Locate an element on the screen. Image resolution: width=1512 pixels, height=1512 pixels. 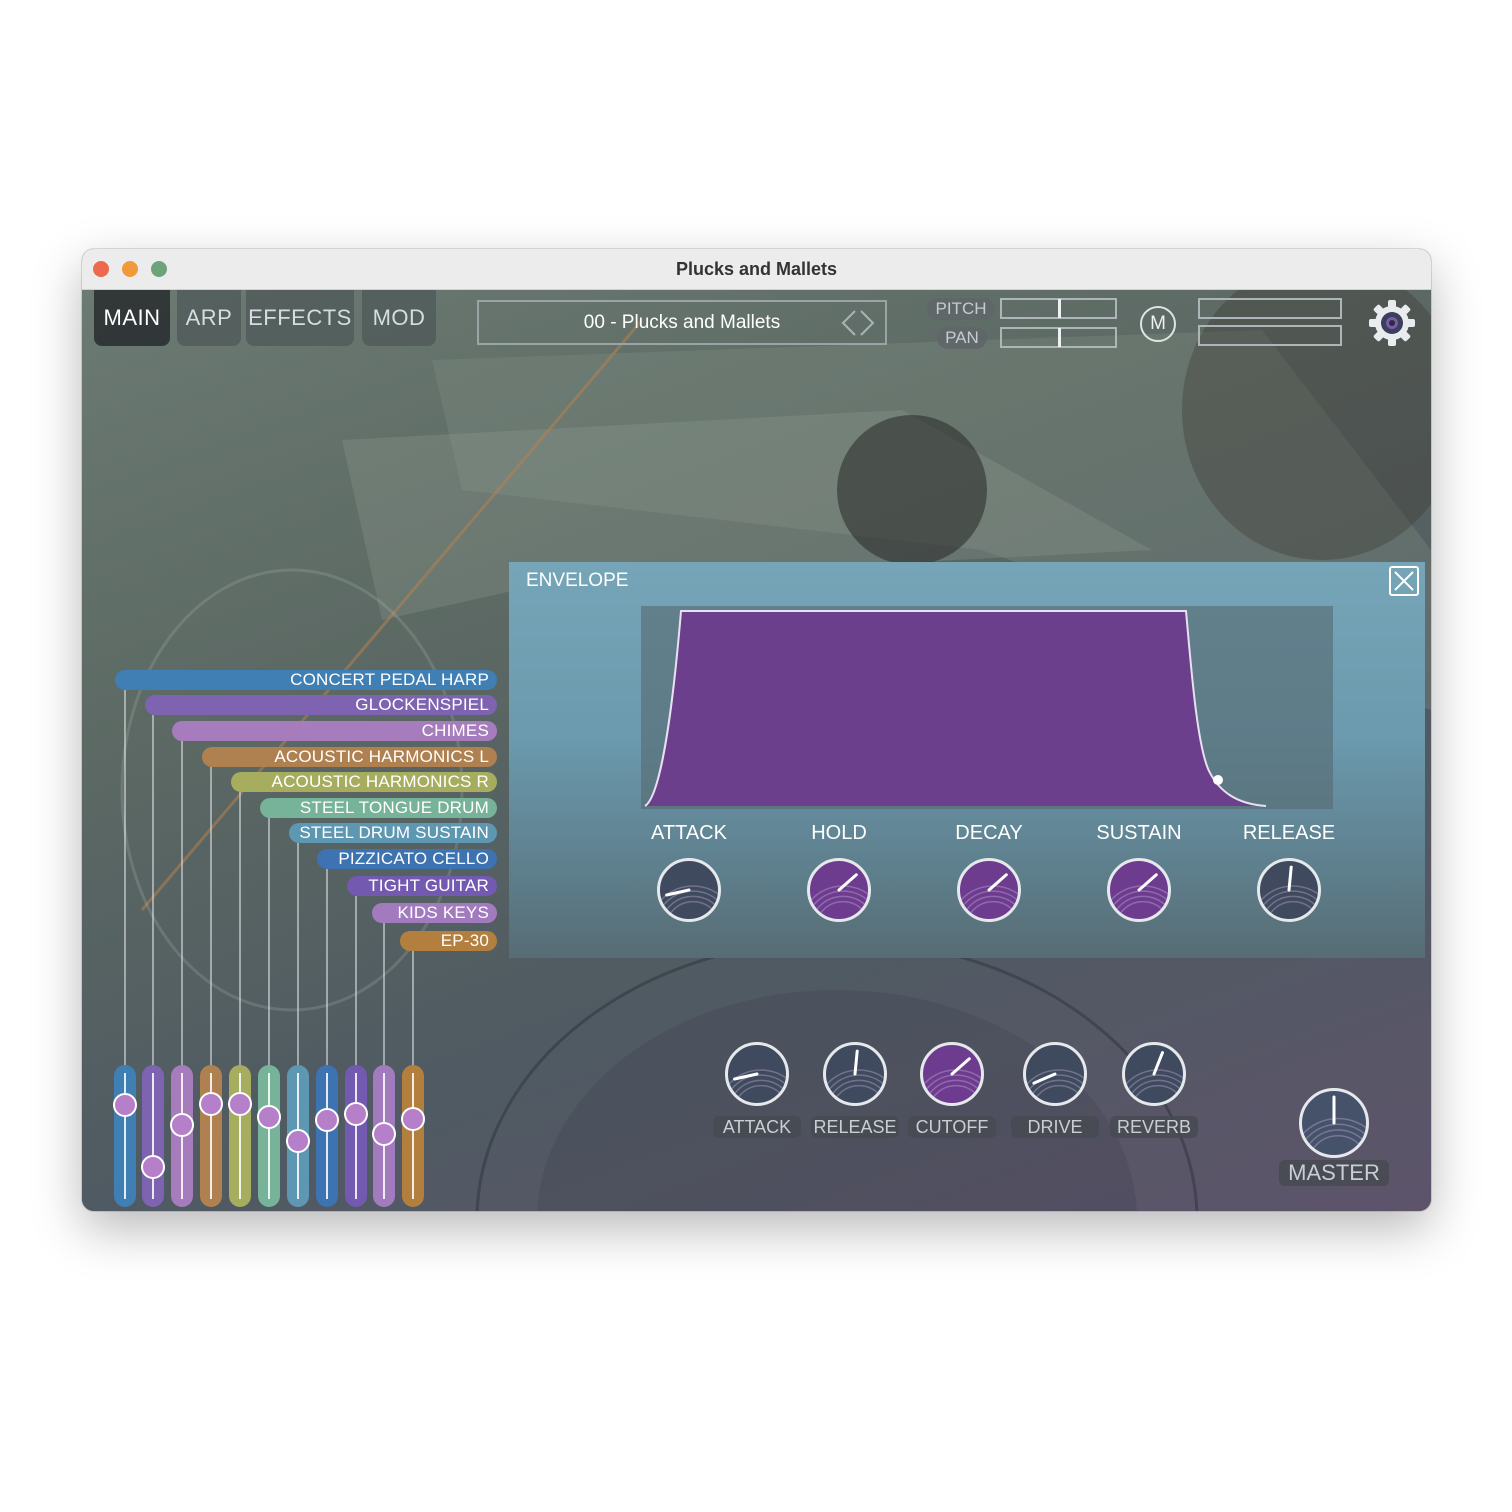
macro-knob-label: REVERB is located at coordinates (1154, 1127).